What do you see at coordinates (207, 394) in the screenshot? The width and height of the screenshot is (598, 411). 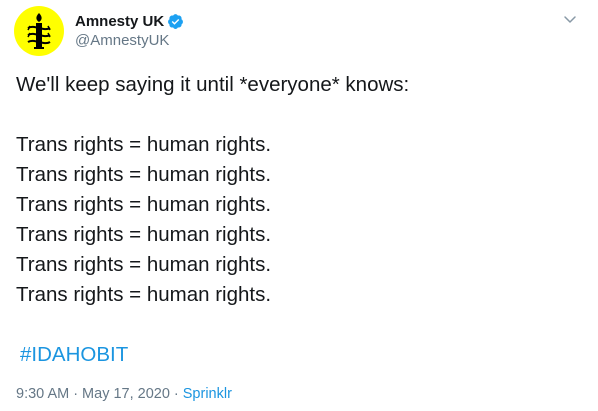 I see `tweet-source-link: Sprinklr` at bounding box center [207, 394].